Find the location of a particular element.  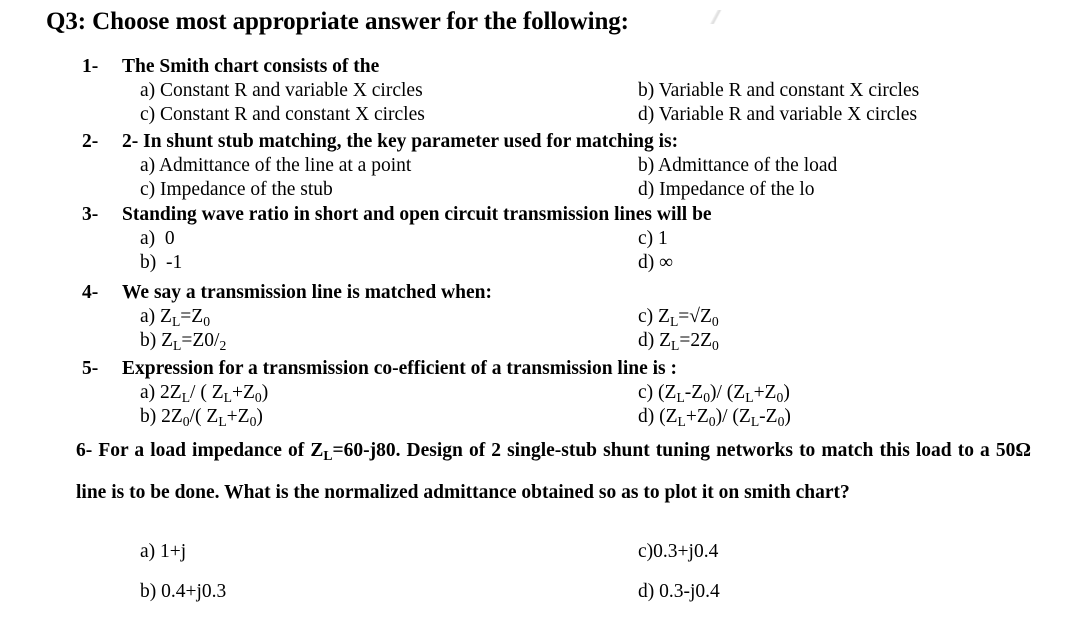

question-1-option-c: c) Constant R and constant X circles is located at coordinates (282, 115).